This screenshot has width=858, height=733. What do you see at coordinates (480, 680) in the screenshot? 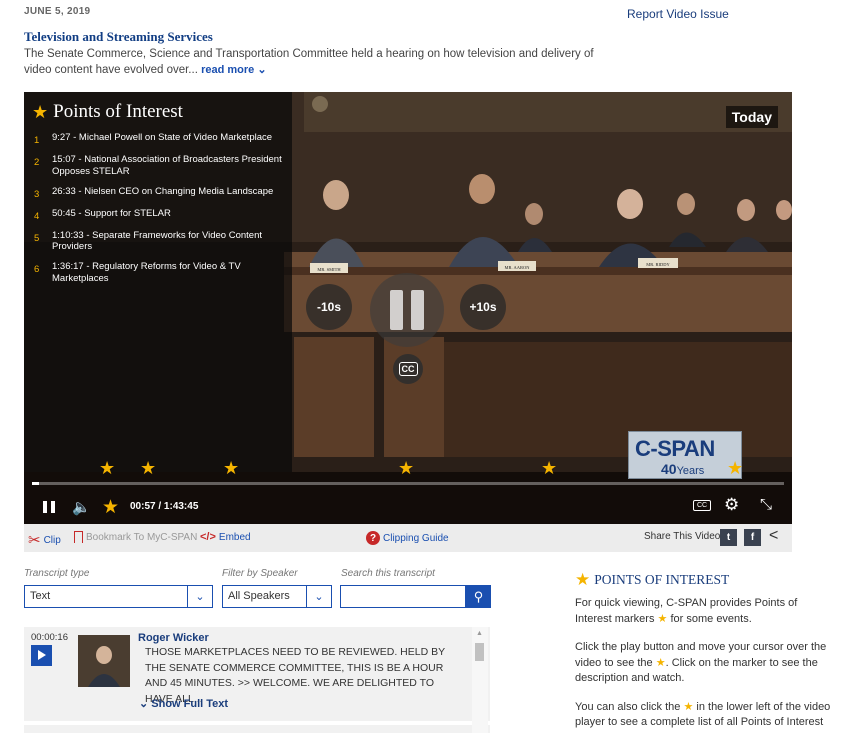
I see `transcript-scrollbar: ▲` at bounding box center [480, 680].